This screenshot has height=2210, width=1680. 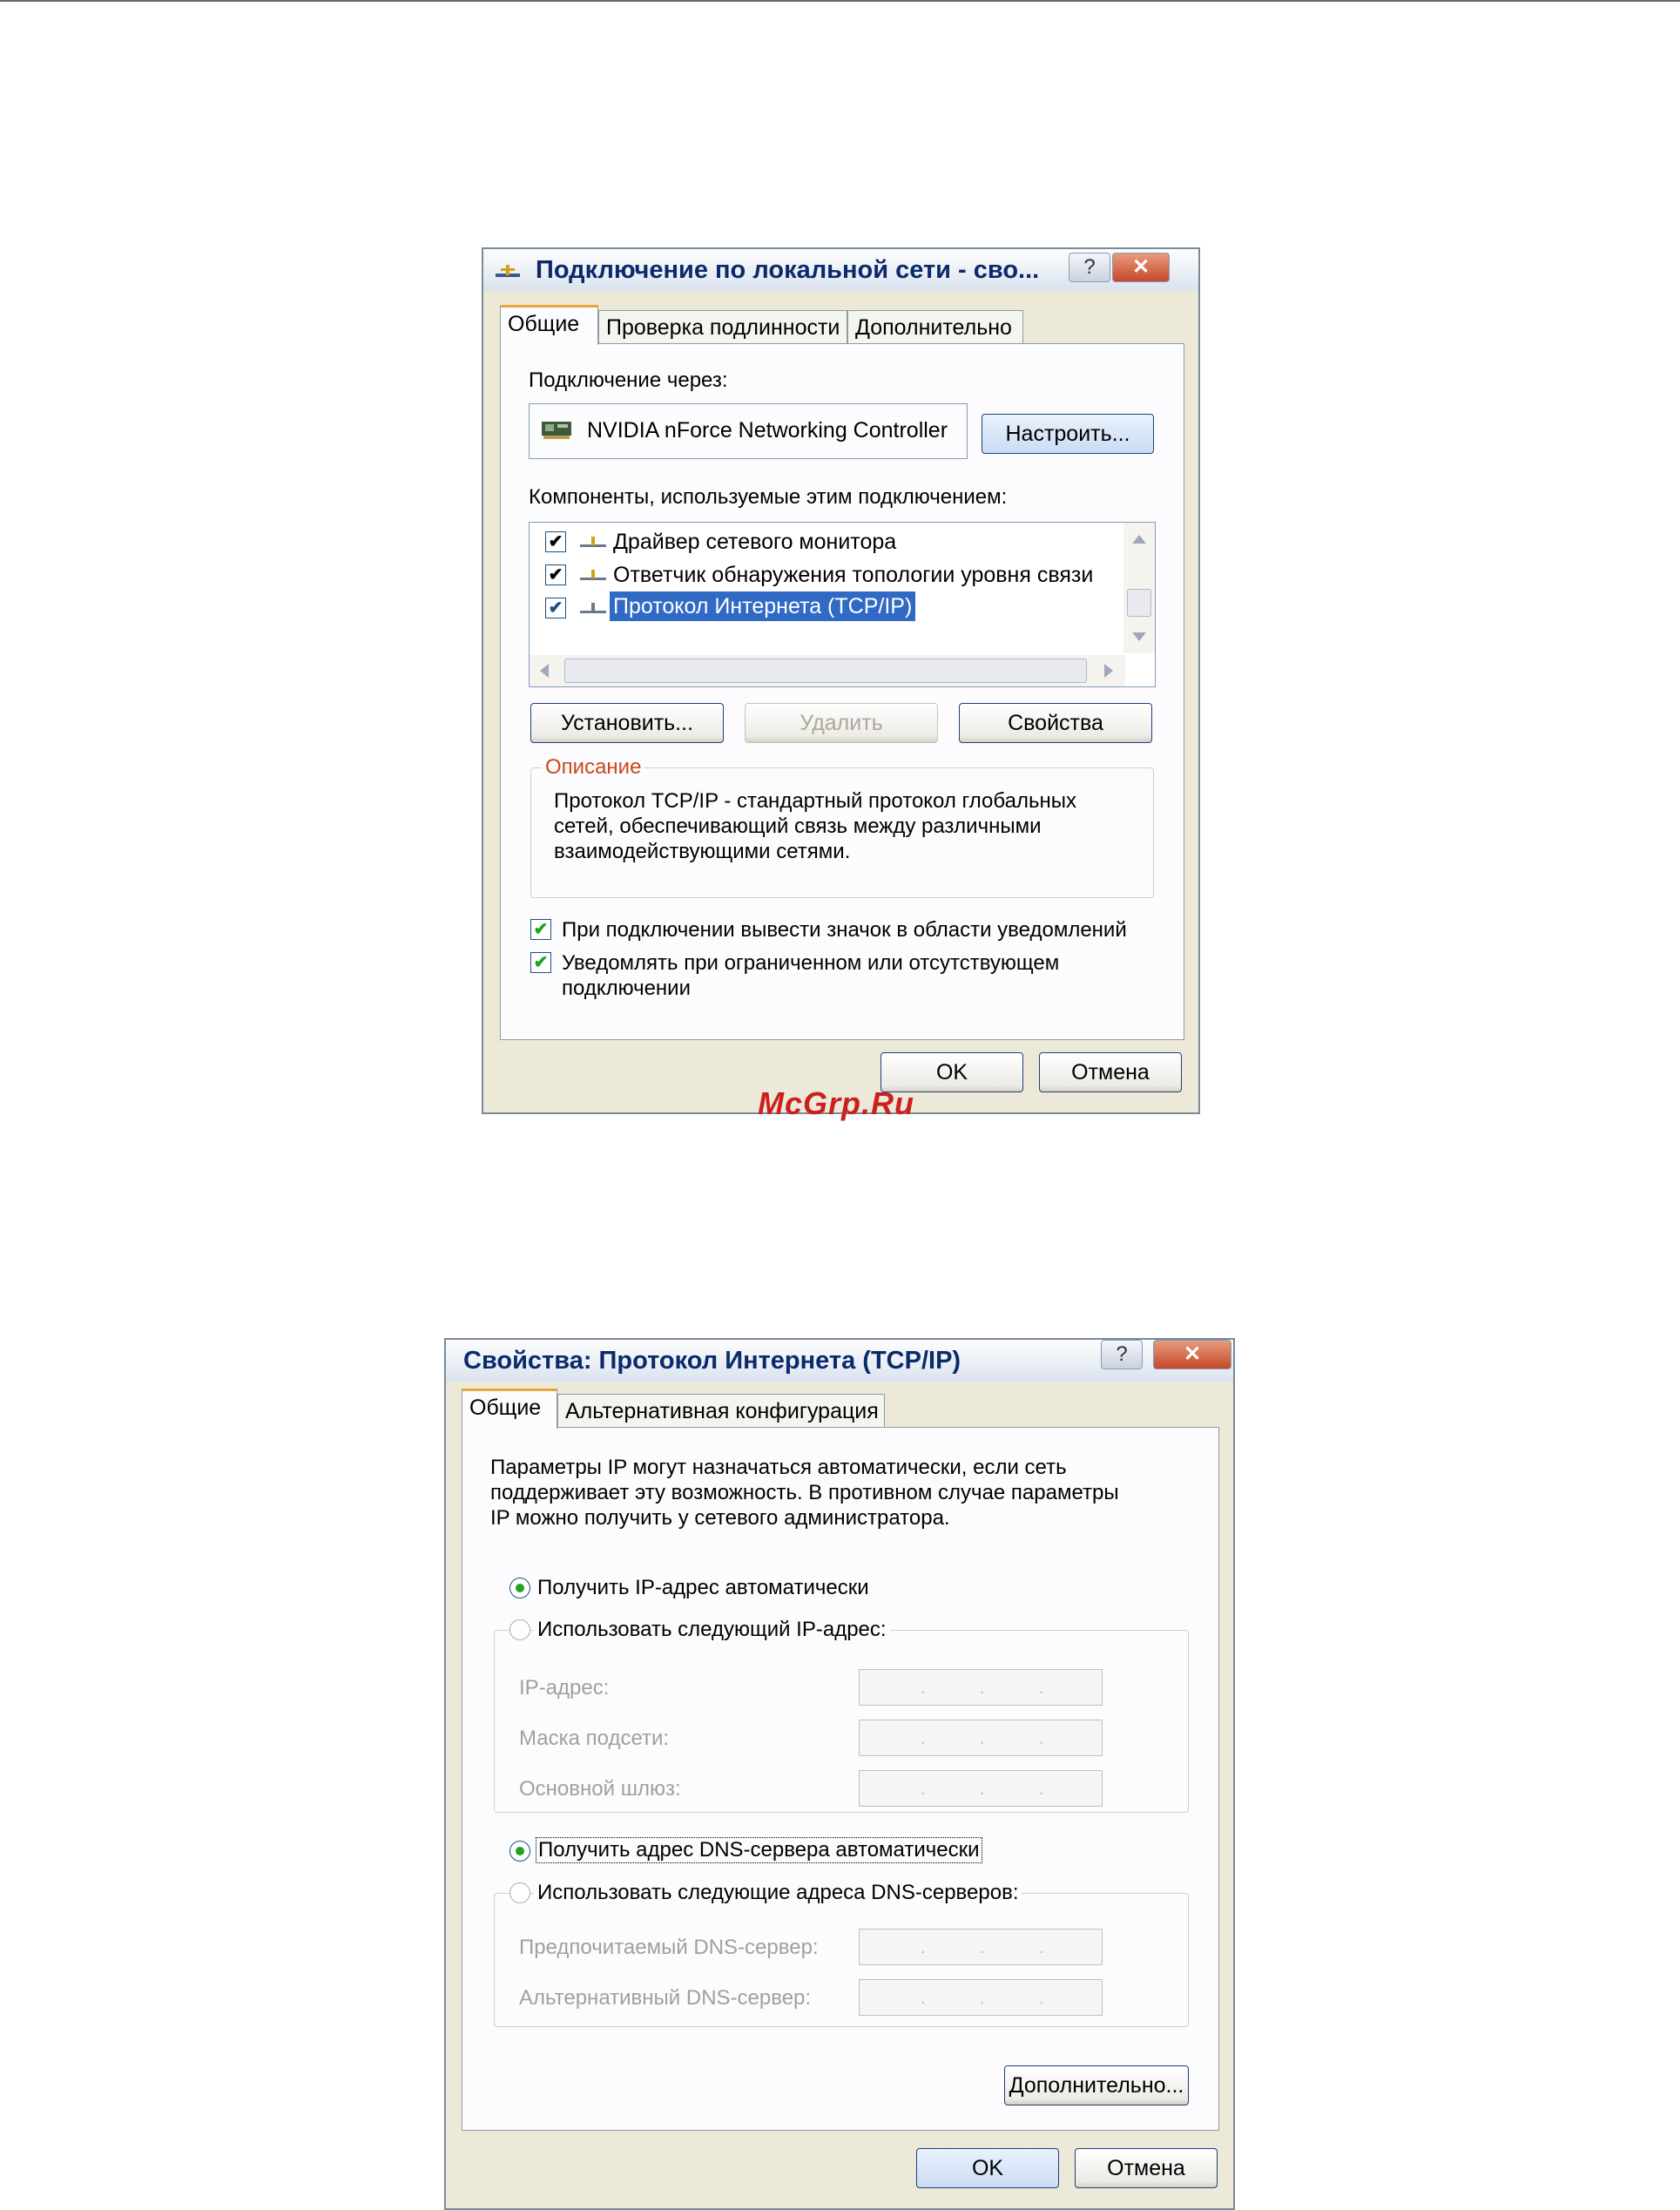 What do you see at coordinates (702, 851) in the screenshot?
I see `description-line-3: взаимодействующими сетями.` at bounding box center [702, 851].